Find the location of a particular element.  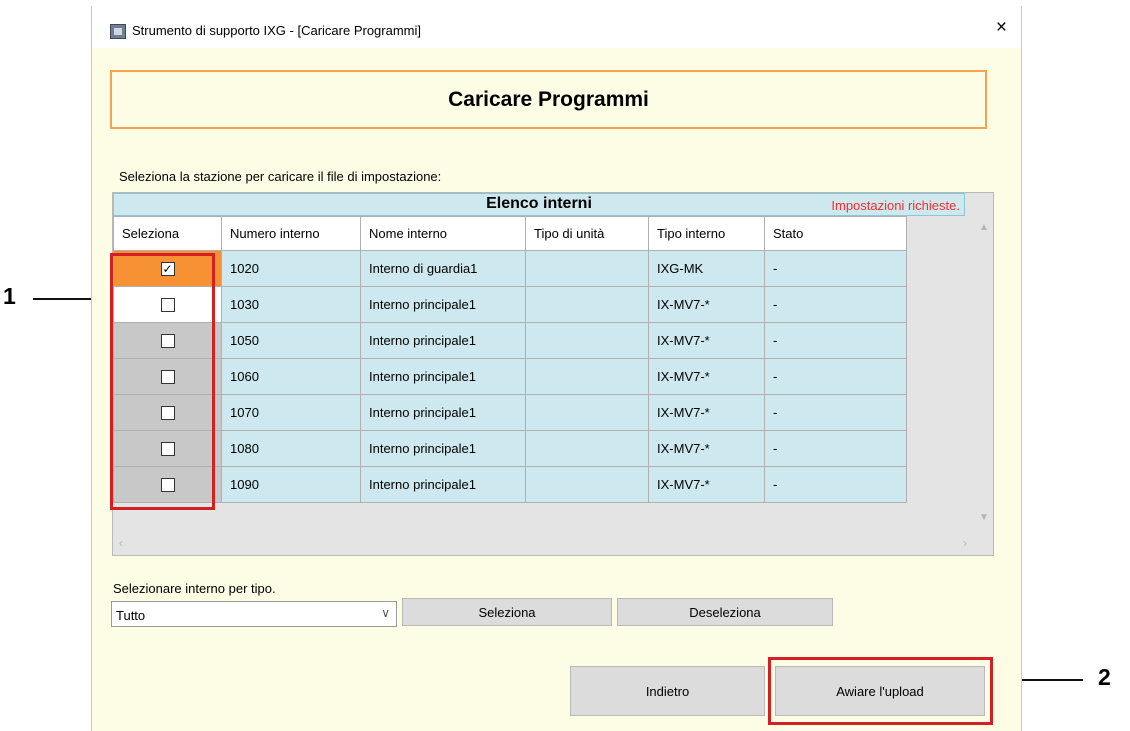

column-header-unit-type: Tipo di unità is located at coordinates (587, 233).